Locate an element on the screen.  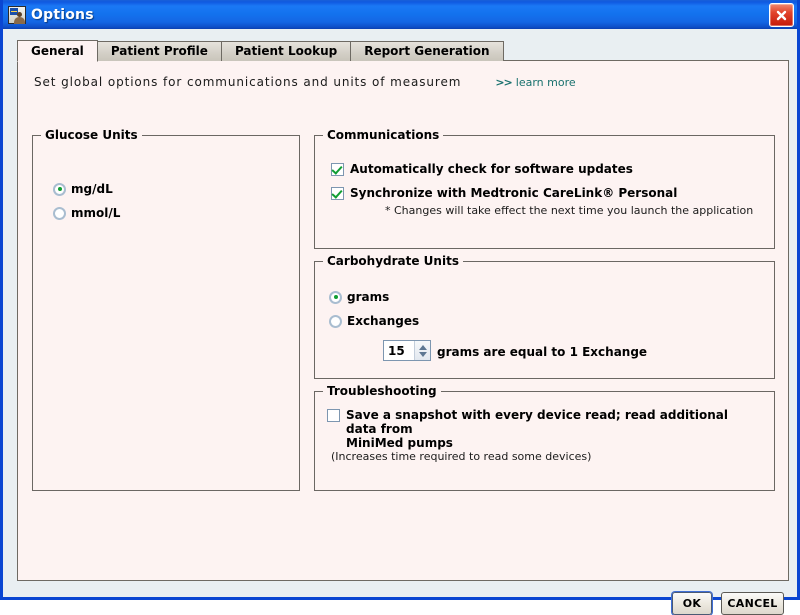
window-title: Options is located at coordinates (62, 14).